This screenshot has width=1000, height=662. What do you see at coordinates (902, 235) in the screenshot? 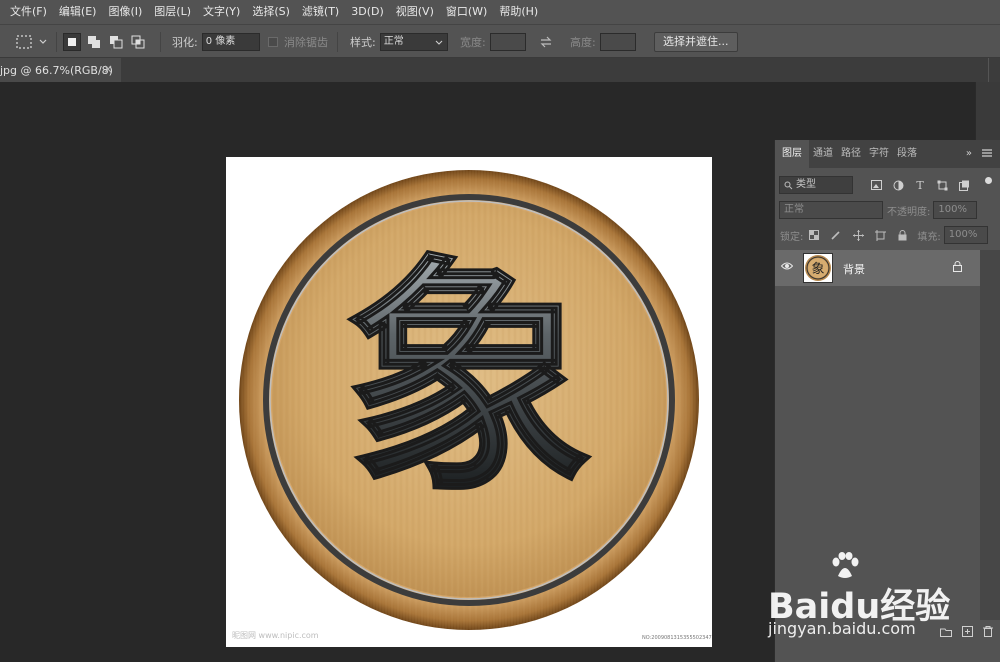
I see `lock-all-icon` at bounding box center [902, 235].